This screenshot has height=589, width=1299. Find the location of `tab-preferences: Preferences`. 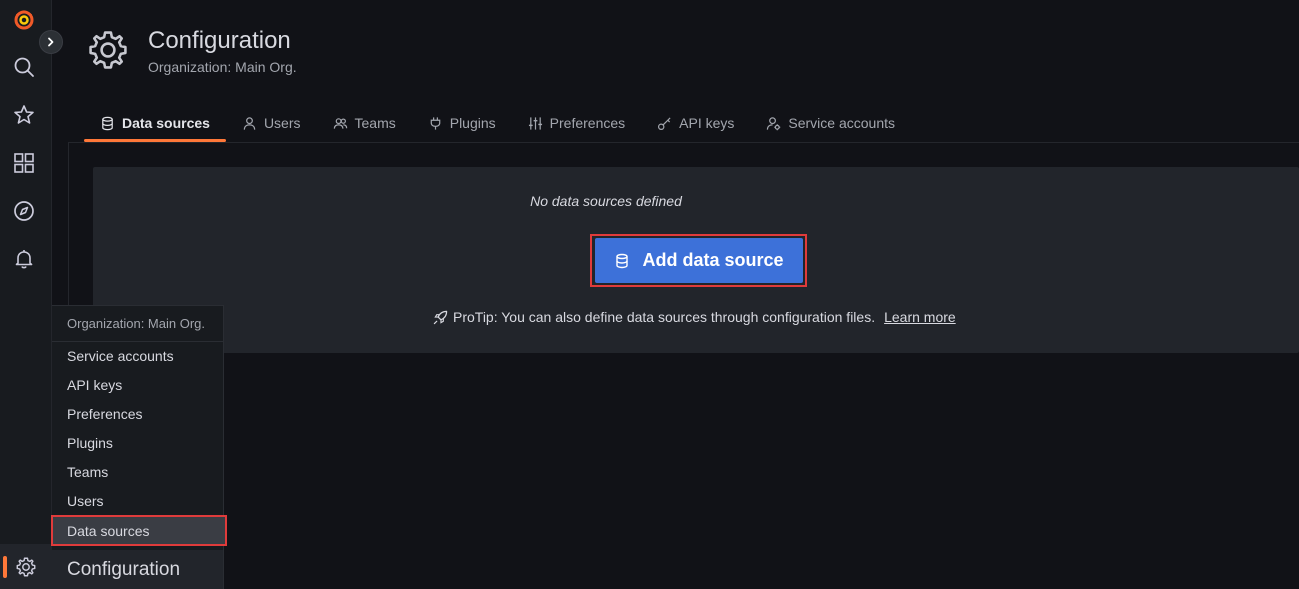

tab-preferences: Preferences is located at coordinates (576, 123).